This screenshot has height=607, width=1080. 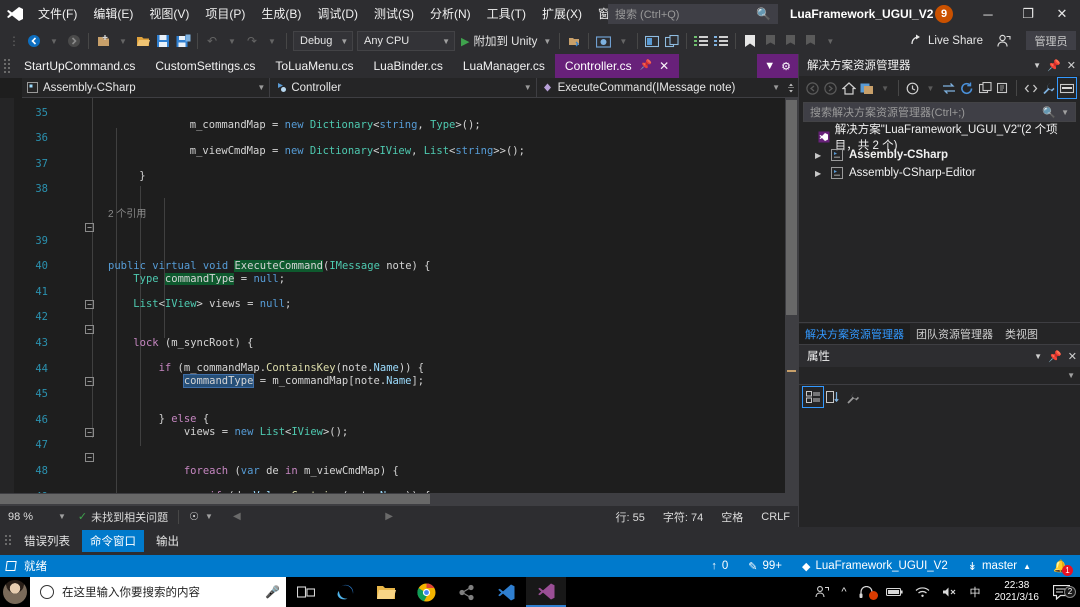 I want to click on navbar-project-dropdown: Assembly-CSharp ▼, so click(x=145, y=88).